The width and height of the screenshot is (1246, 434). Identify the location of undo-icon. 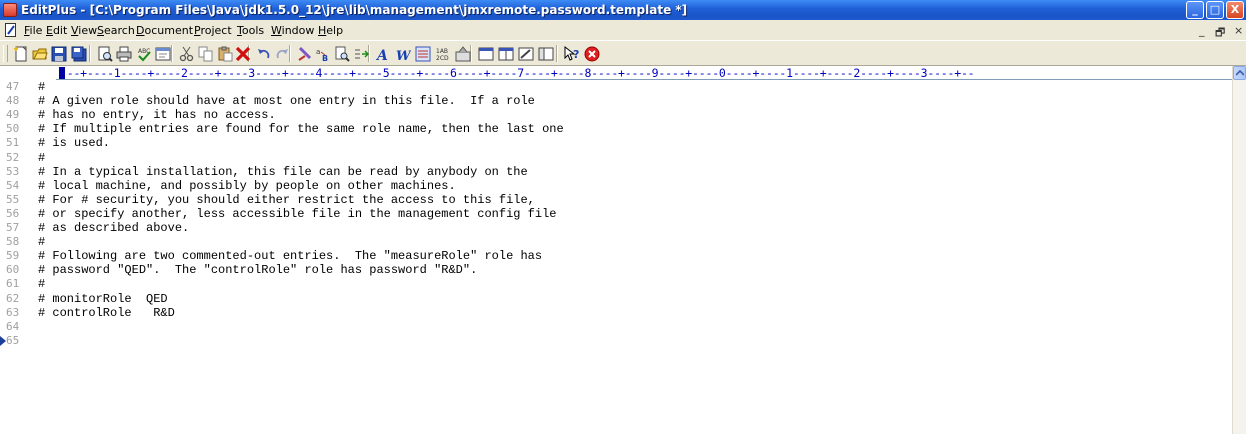
(263, 53).